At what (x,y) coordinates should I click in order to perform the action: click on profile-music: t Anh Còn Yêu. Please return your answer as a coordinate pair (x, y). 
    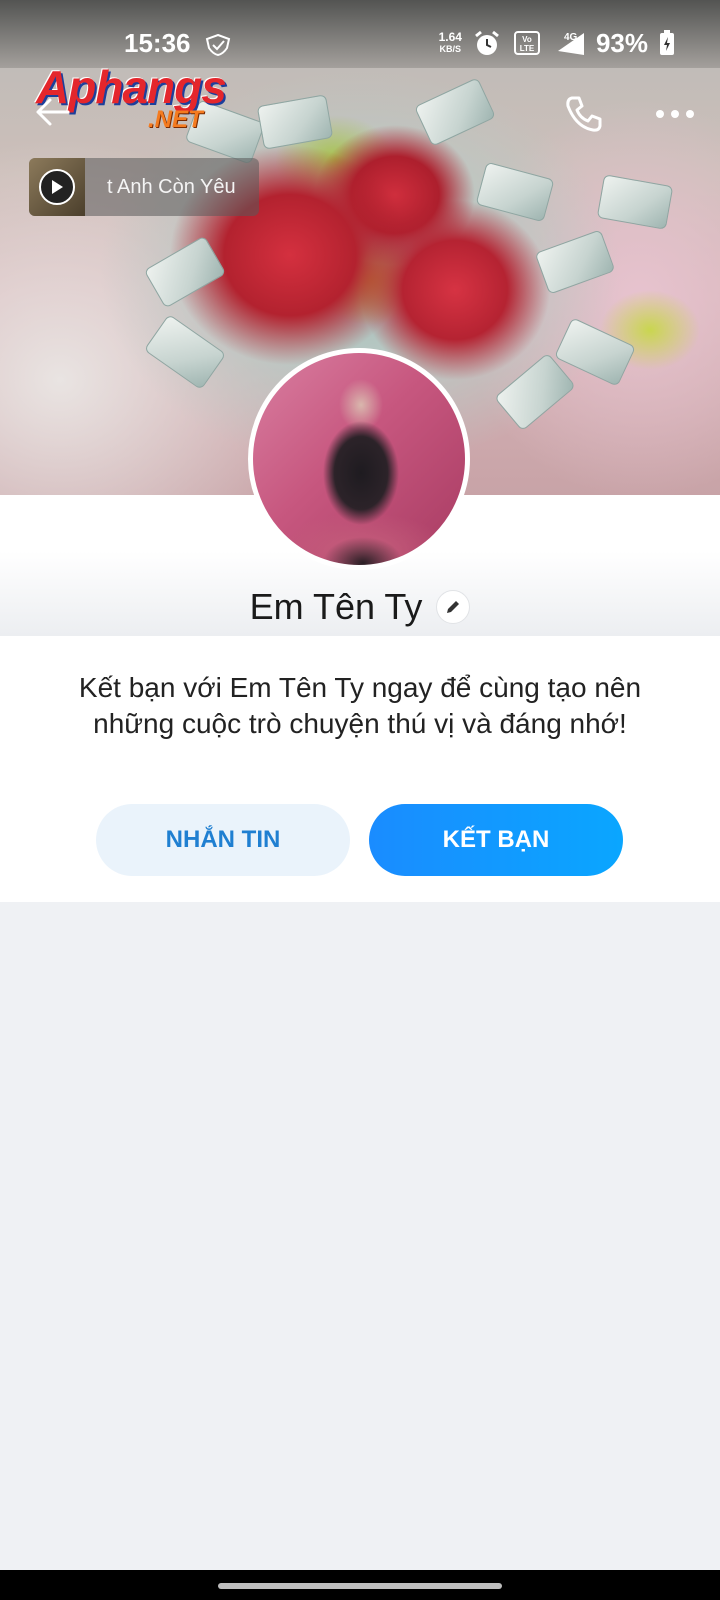
    Looking at the image, I should click on (144, 187).